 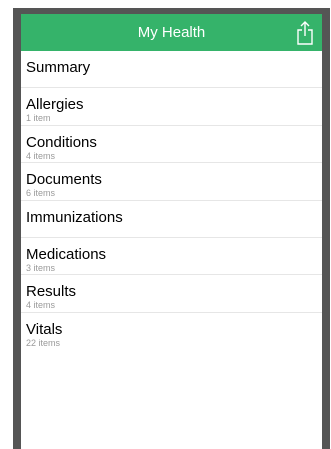 I want to click on list-item-label: Allergies, so click(x=55, y=105).